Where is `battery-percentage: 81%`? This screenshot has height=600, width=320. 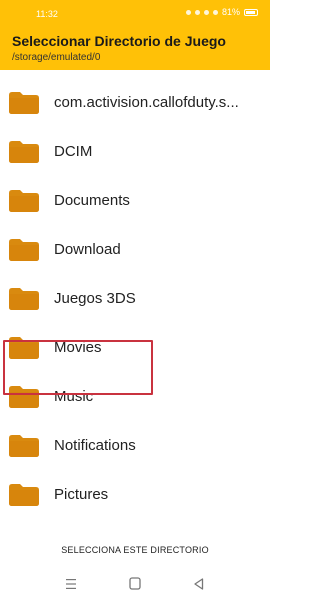
battery-percentage: 81% is located at coordinates (230, 12).